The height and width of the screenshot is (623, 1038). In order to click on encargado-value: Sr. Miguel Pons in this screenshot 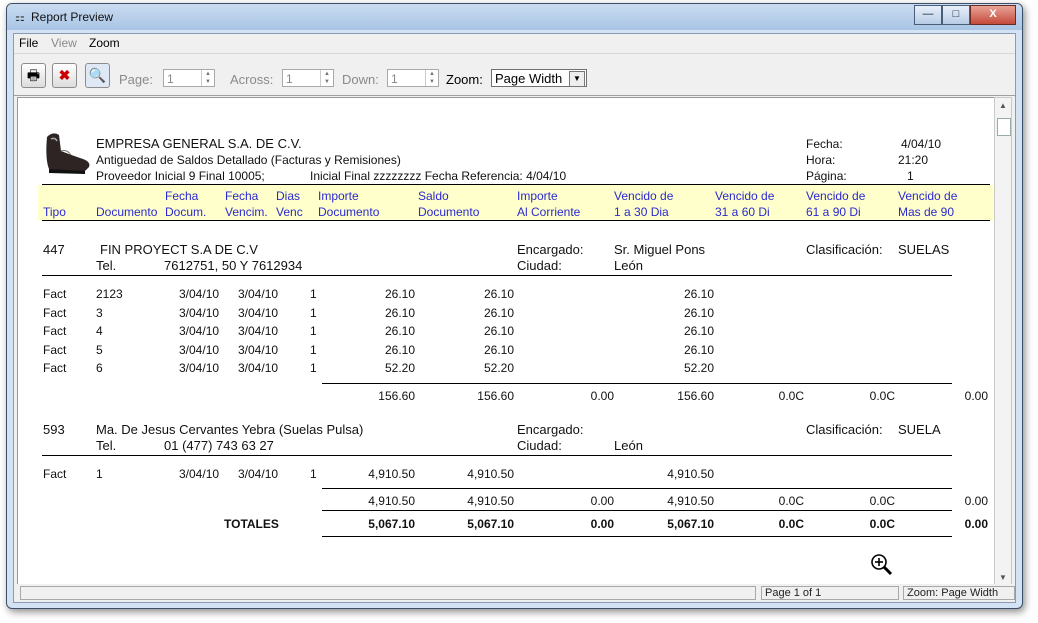, I will do `click(660, 249)`.